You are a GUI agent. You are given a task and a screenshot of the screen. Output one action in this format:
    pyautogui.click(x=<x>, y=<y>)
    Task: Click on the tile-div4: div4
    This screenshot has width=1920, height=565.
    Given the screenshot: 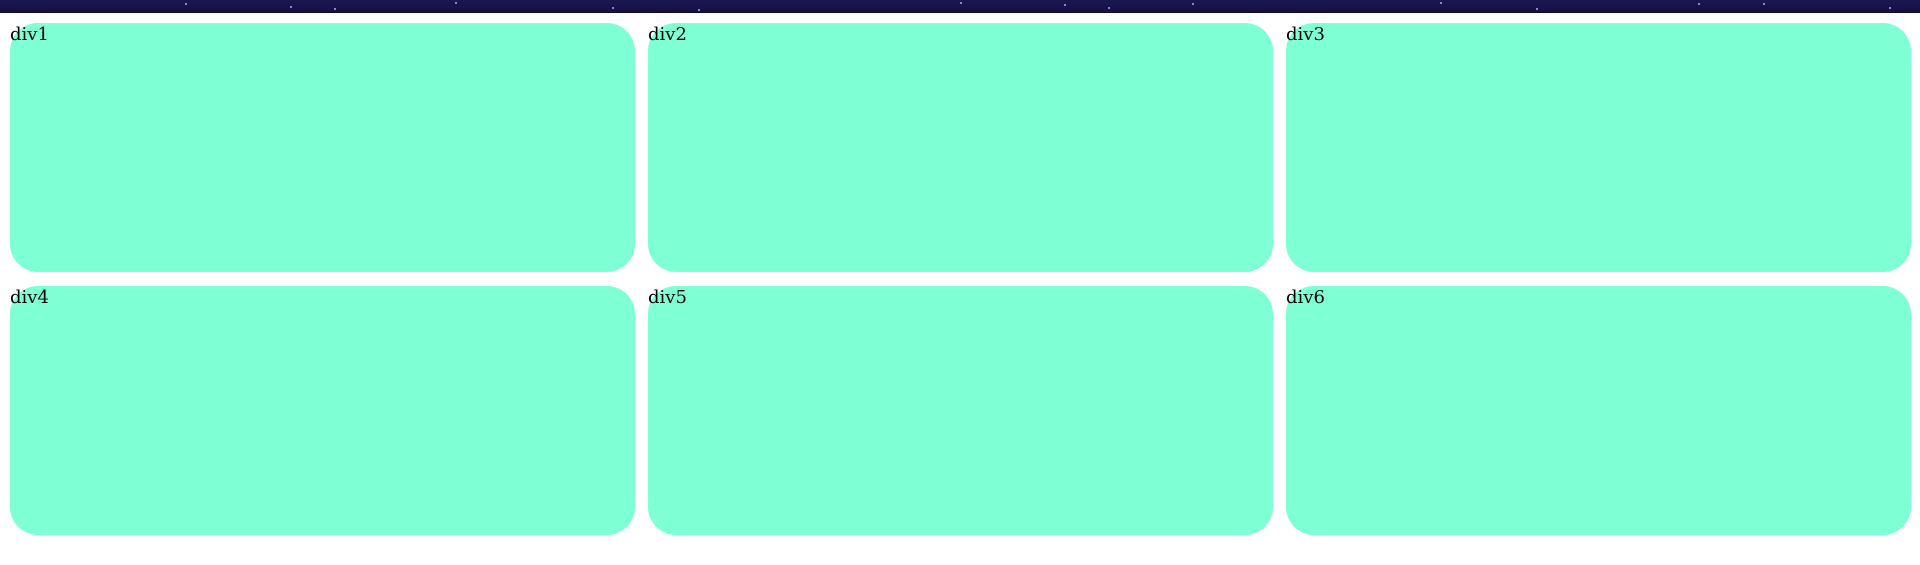 What is the action you would take?
    pyautogui.click(x=322, y=410)
    